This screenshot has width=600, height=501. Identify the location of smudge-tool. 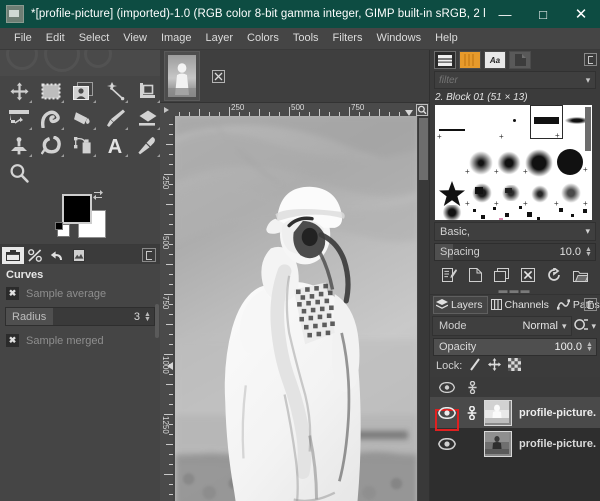
(51, 145).